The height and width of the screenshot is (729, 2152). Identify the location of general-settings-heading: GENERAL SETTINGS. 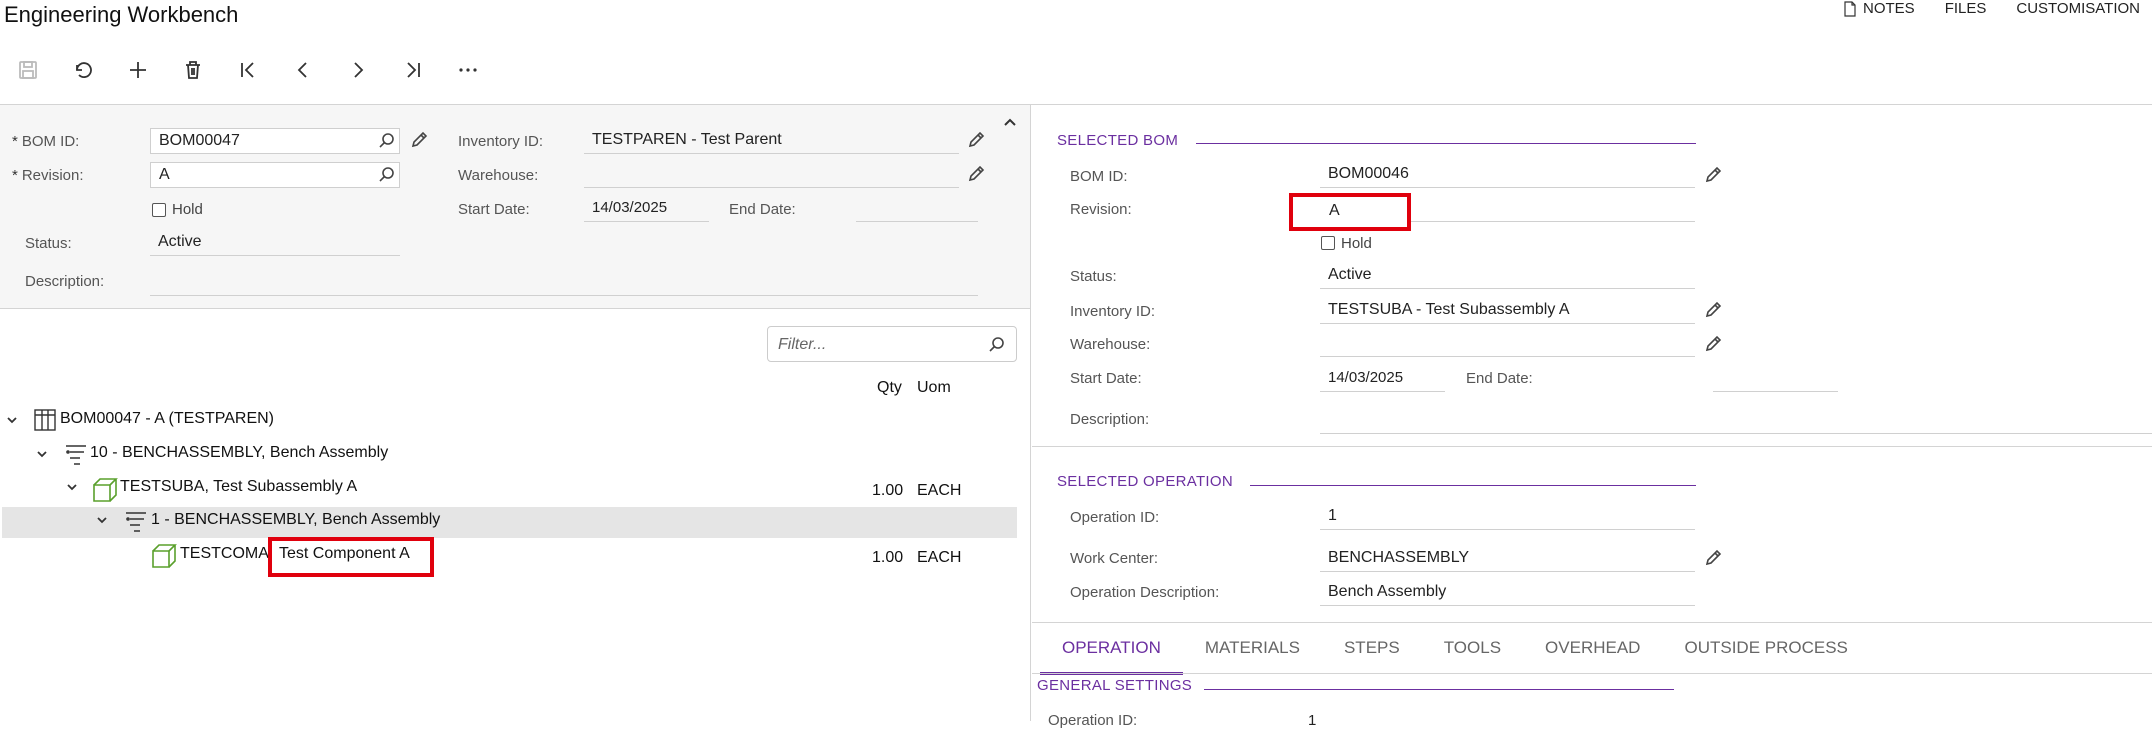
(1115, 685).